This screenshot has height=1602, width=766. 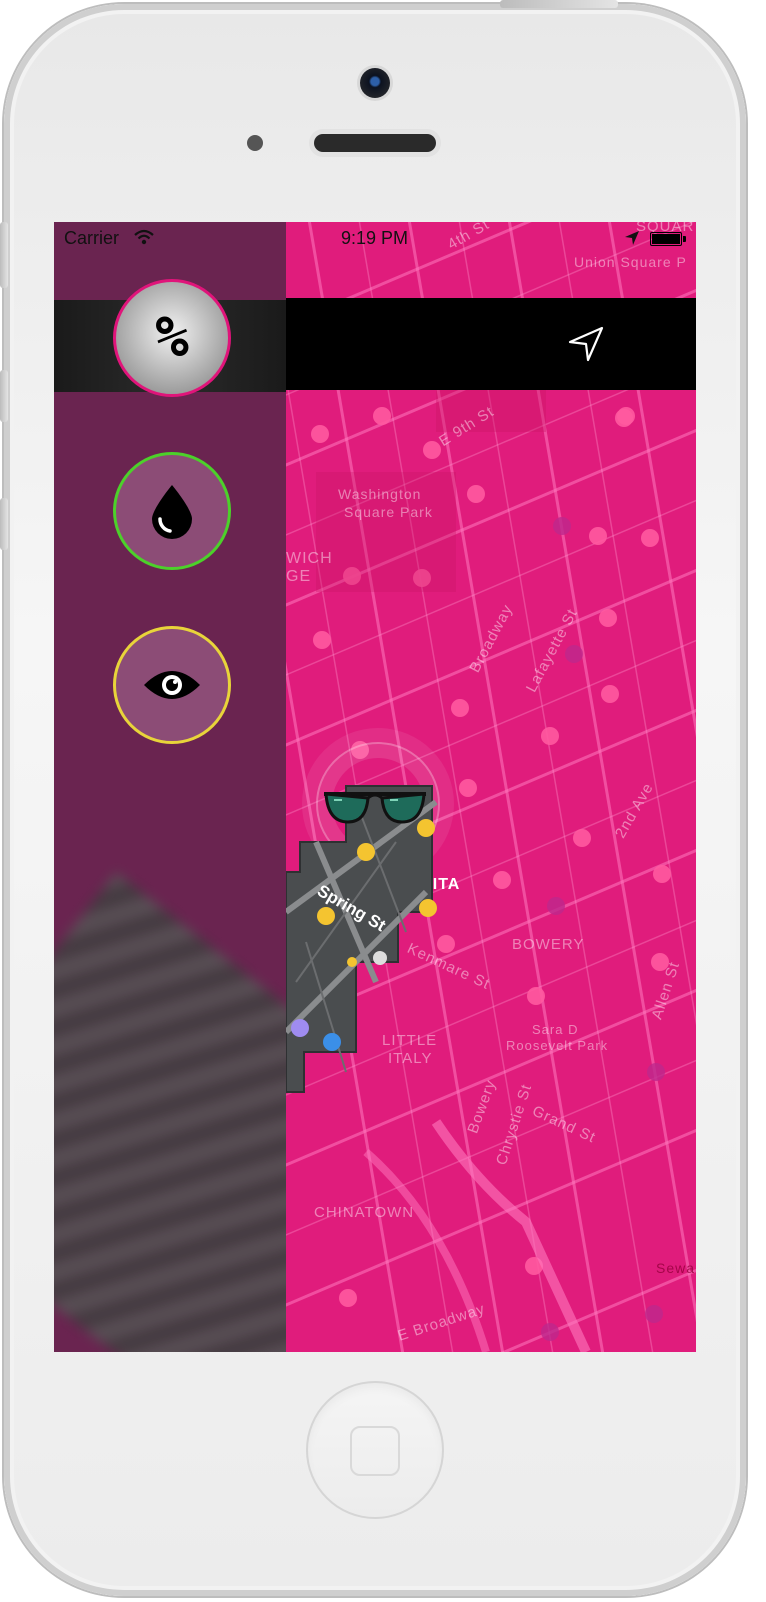 I want to click on proximity-sensor, so click(x=255, y=143).